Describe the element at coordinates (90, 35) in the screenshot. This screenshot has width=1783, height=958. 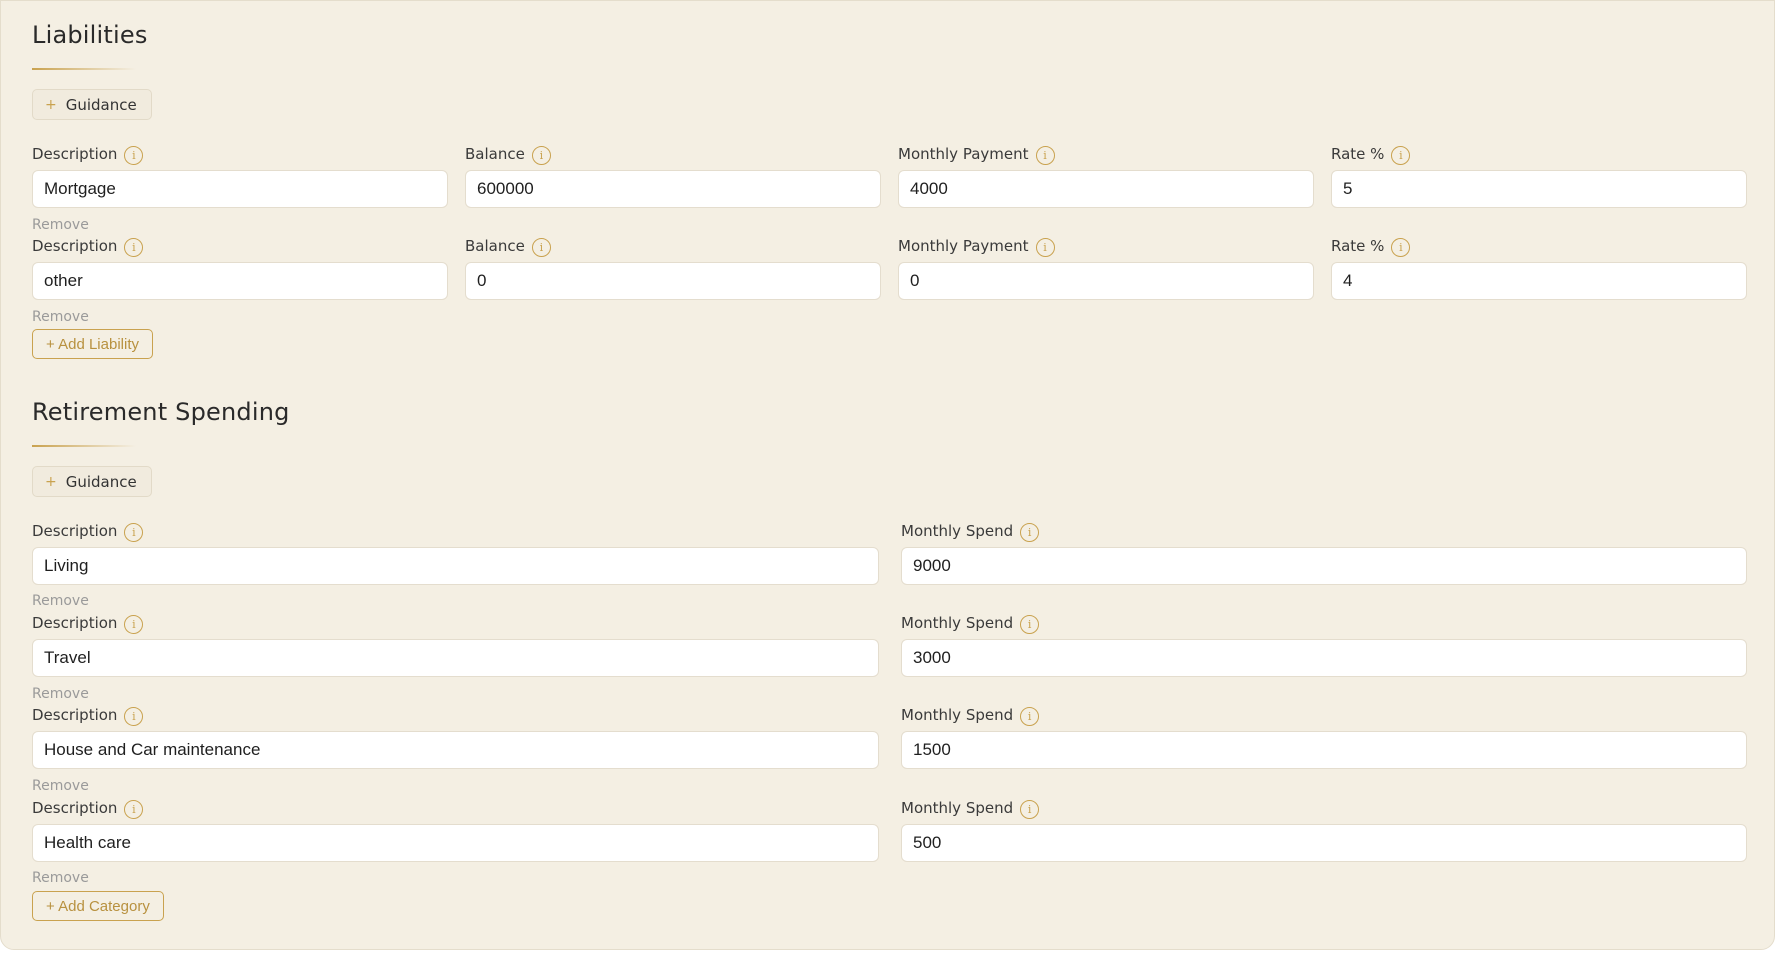
I see `section-title: Liabilities` at that location.